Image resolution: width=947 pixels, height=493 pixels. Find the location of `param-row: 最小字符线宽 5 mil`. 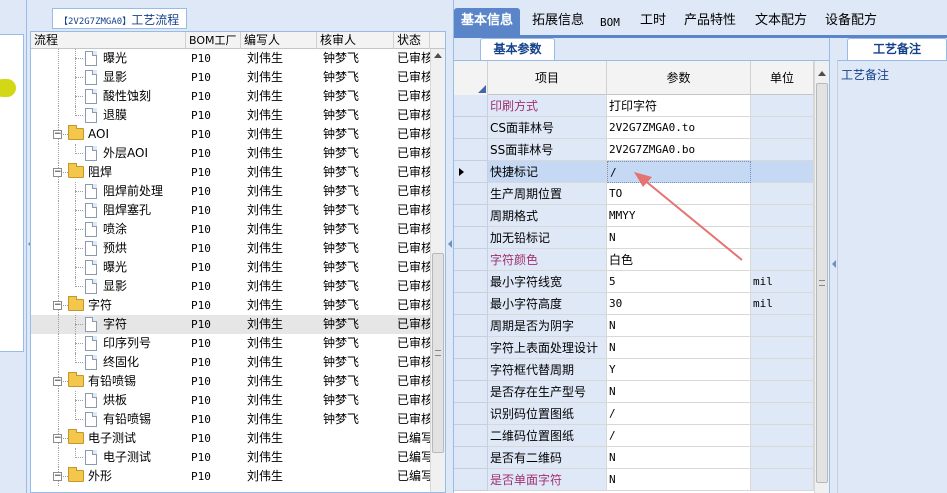

param-row: 最小字符线宽 5 mil is located at coordinates (634, 282).